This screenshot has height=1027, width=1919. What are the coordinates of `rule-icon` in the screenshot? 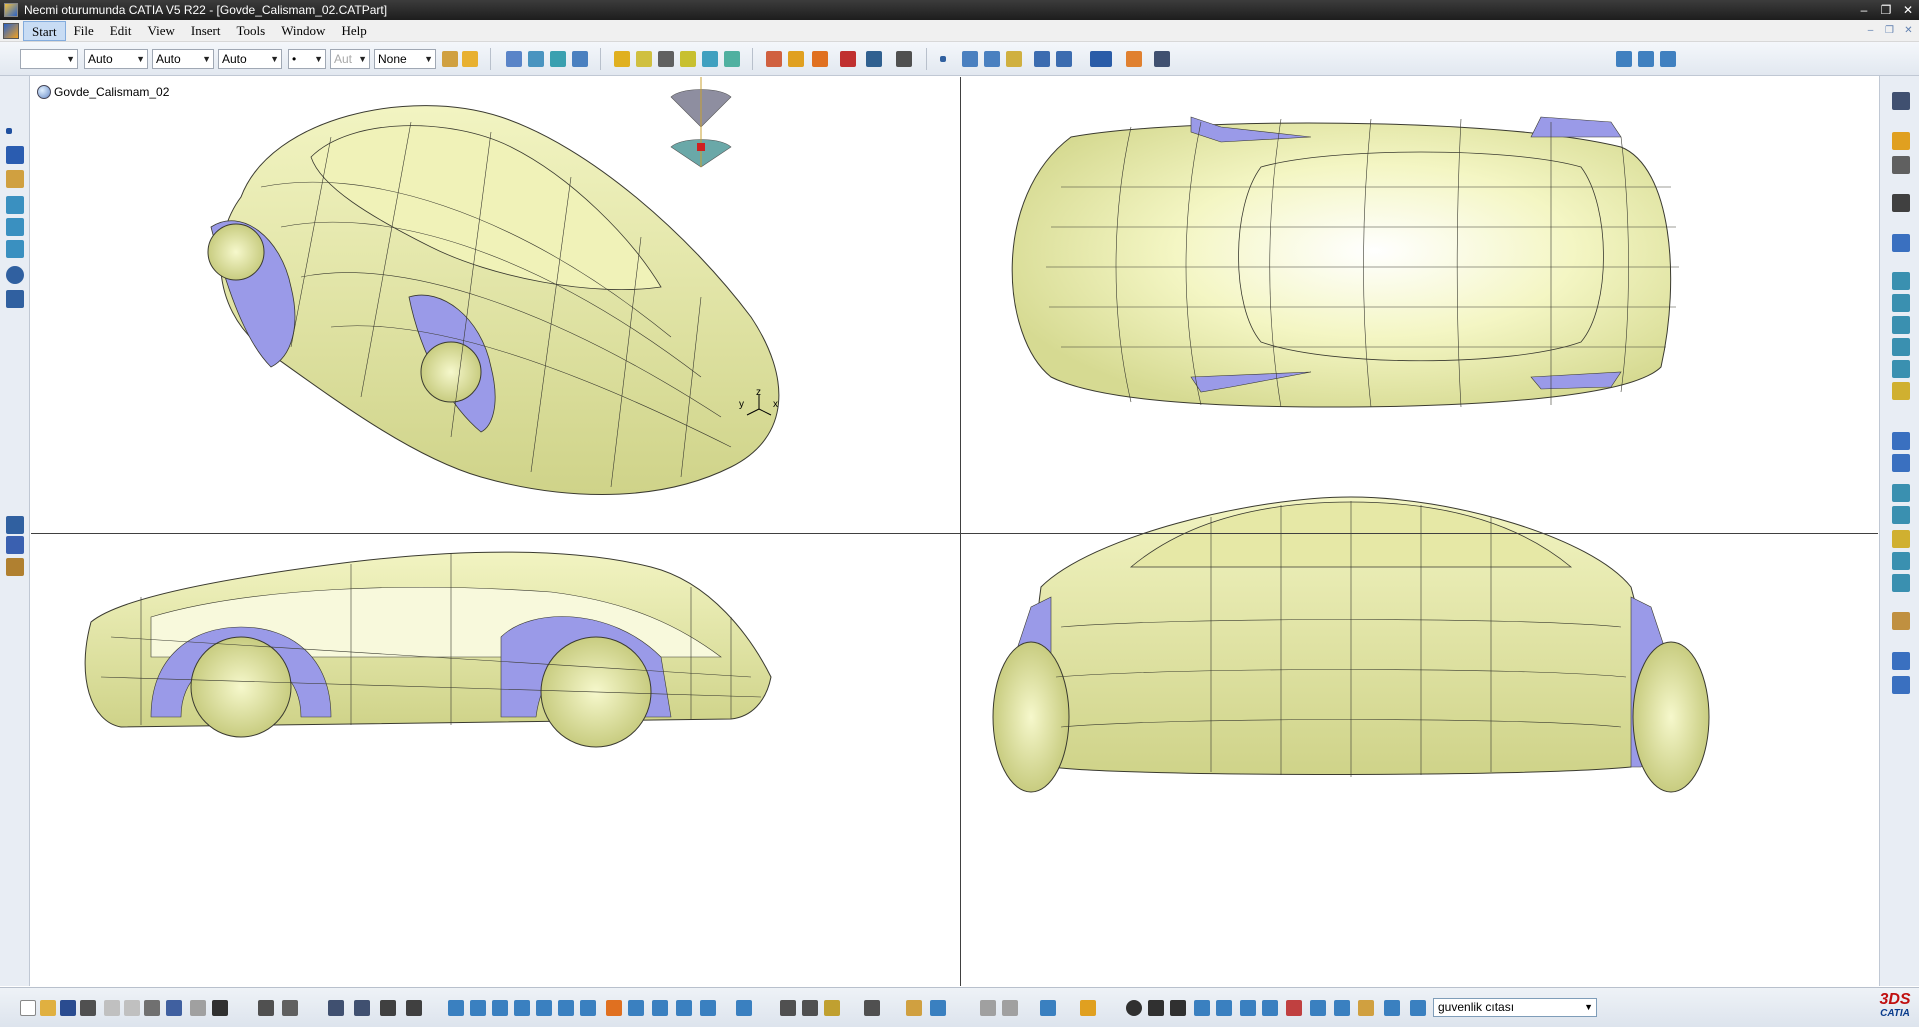 It's located at (362, 1008).